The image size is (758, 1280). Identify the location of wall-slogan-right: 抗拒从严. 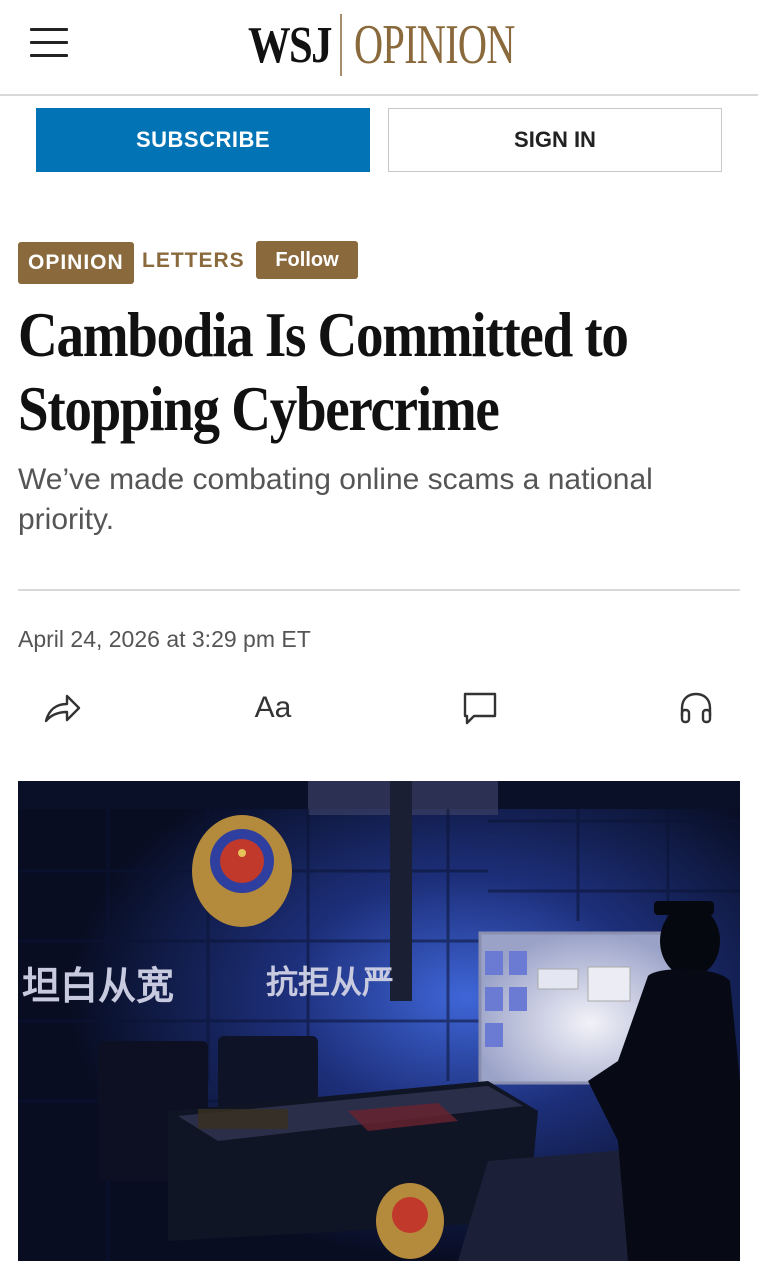
(330, 982).